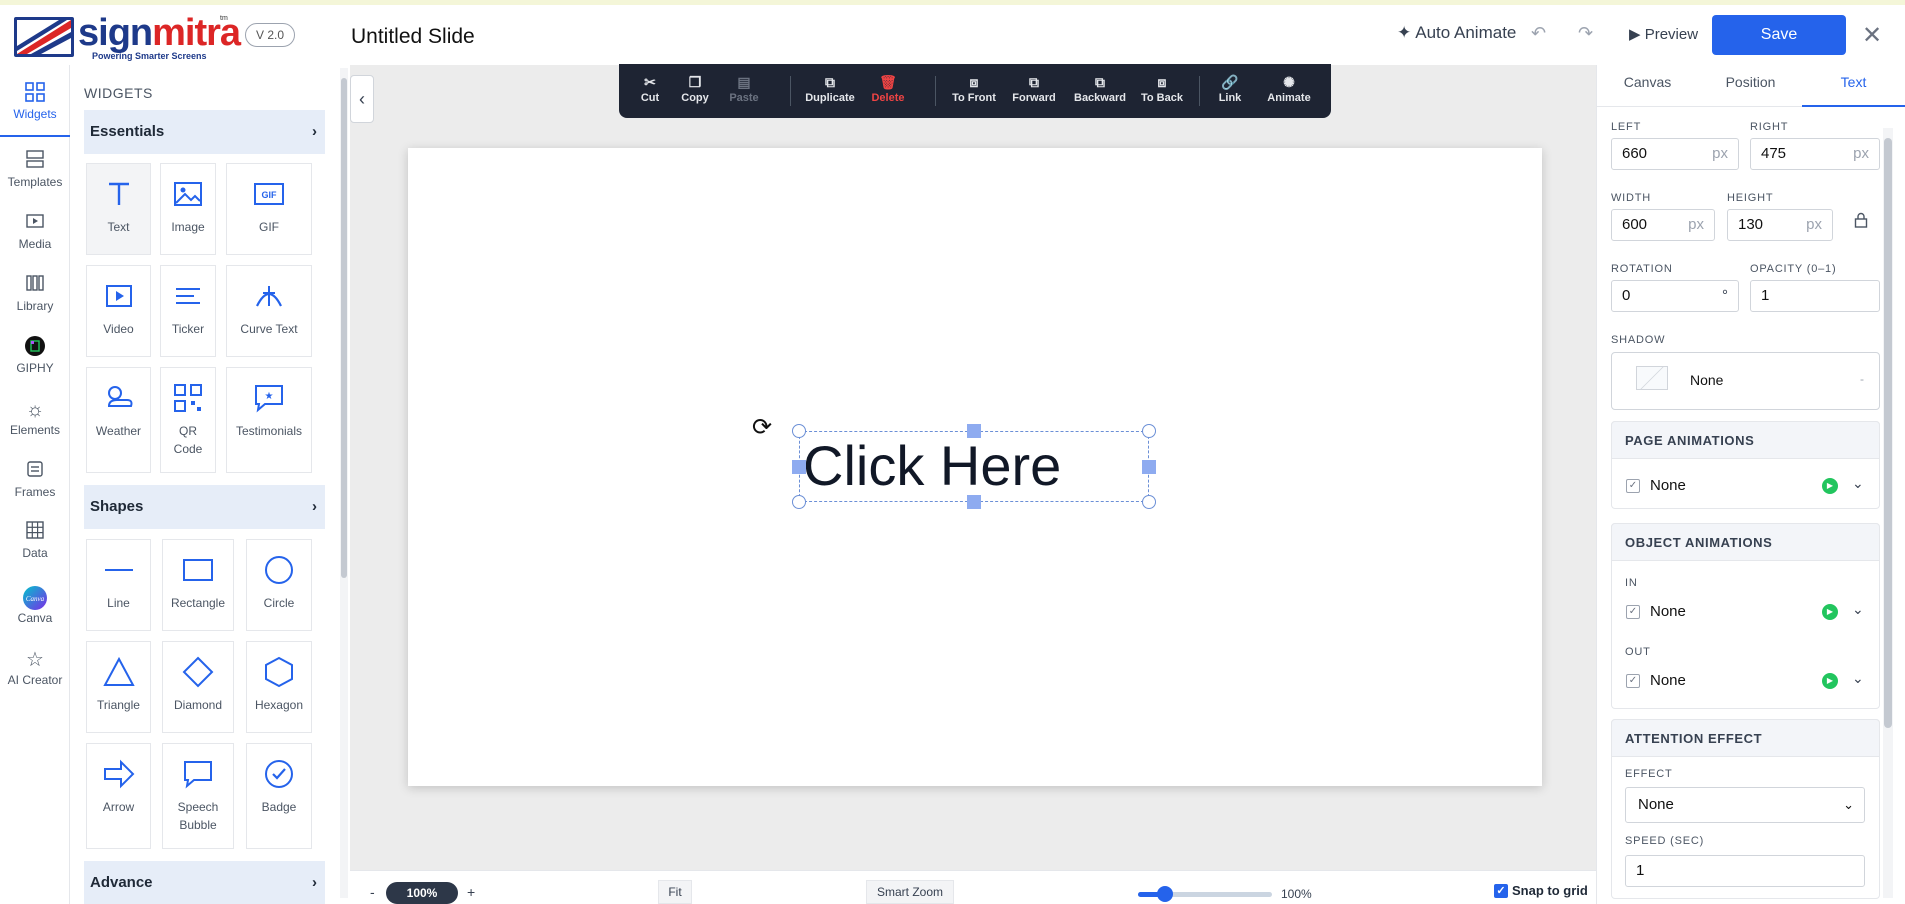 Image resolution: width=1905 pixels, height=904 pixels. Describe the element at coordinates (830, 98) in the screenshot. I see `toolbar-label: Duplicate` at that location.